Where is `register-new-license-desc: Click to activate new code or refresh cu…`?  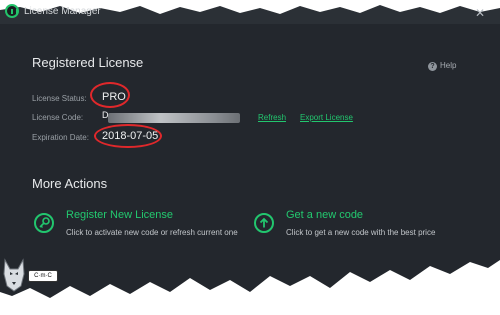 register-new-license-desc: Click to activate new code or refresh cu… is located at coordinates (152, 232).